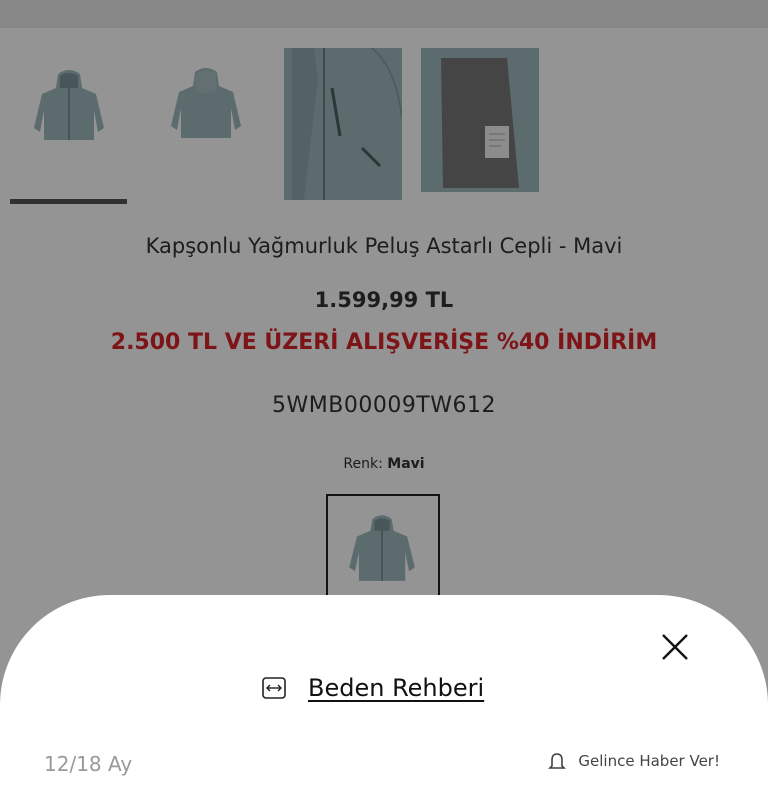 The width and height of the screenshot is (768, 795). I want to click on size-guide-label: Beden Rehberi, so click(396, 688).